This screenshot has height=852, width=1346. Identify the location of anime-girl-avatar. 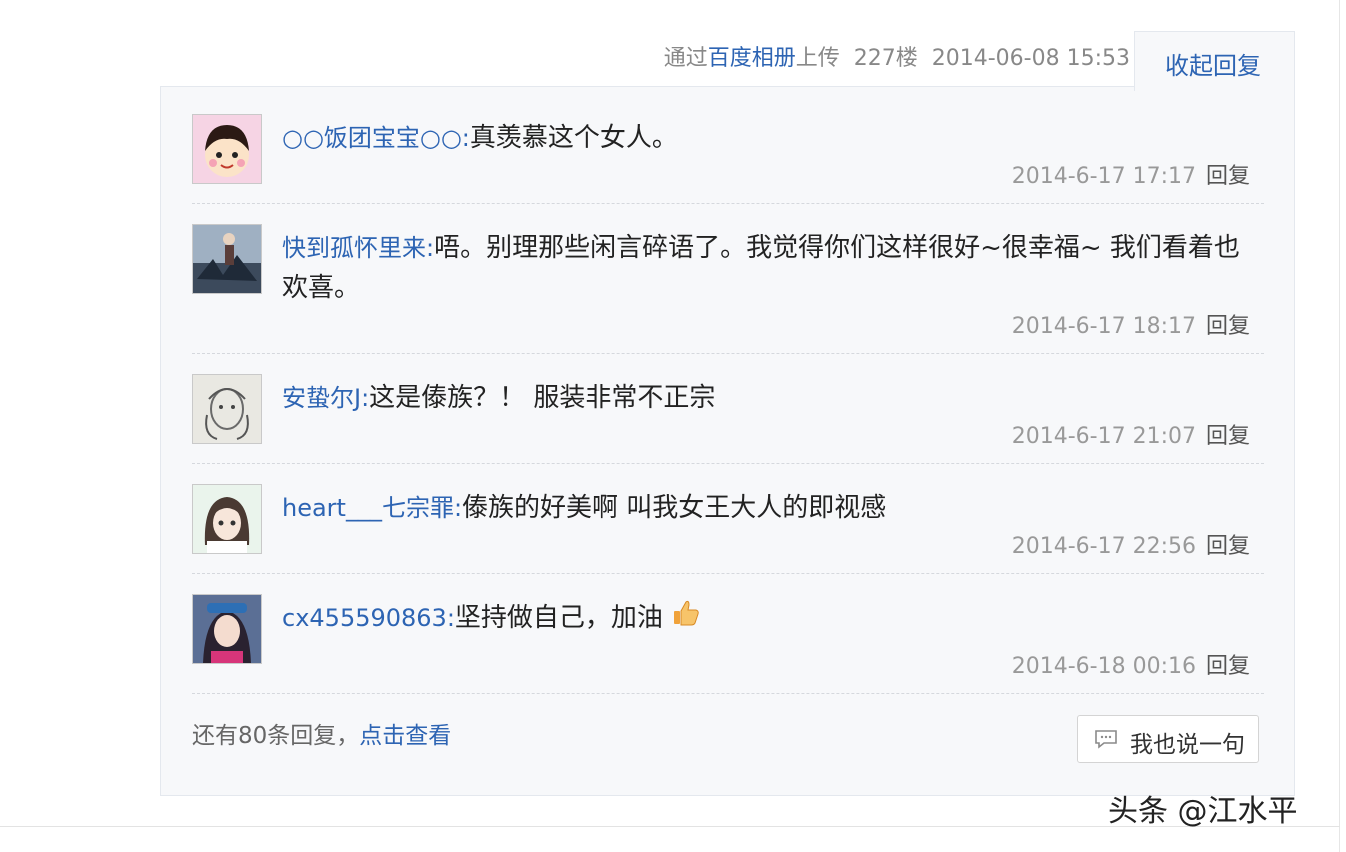
(227, 519).